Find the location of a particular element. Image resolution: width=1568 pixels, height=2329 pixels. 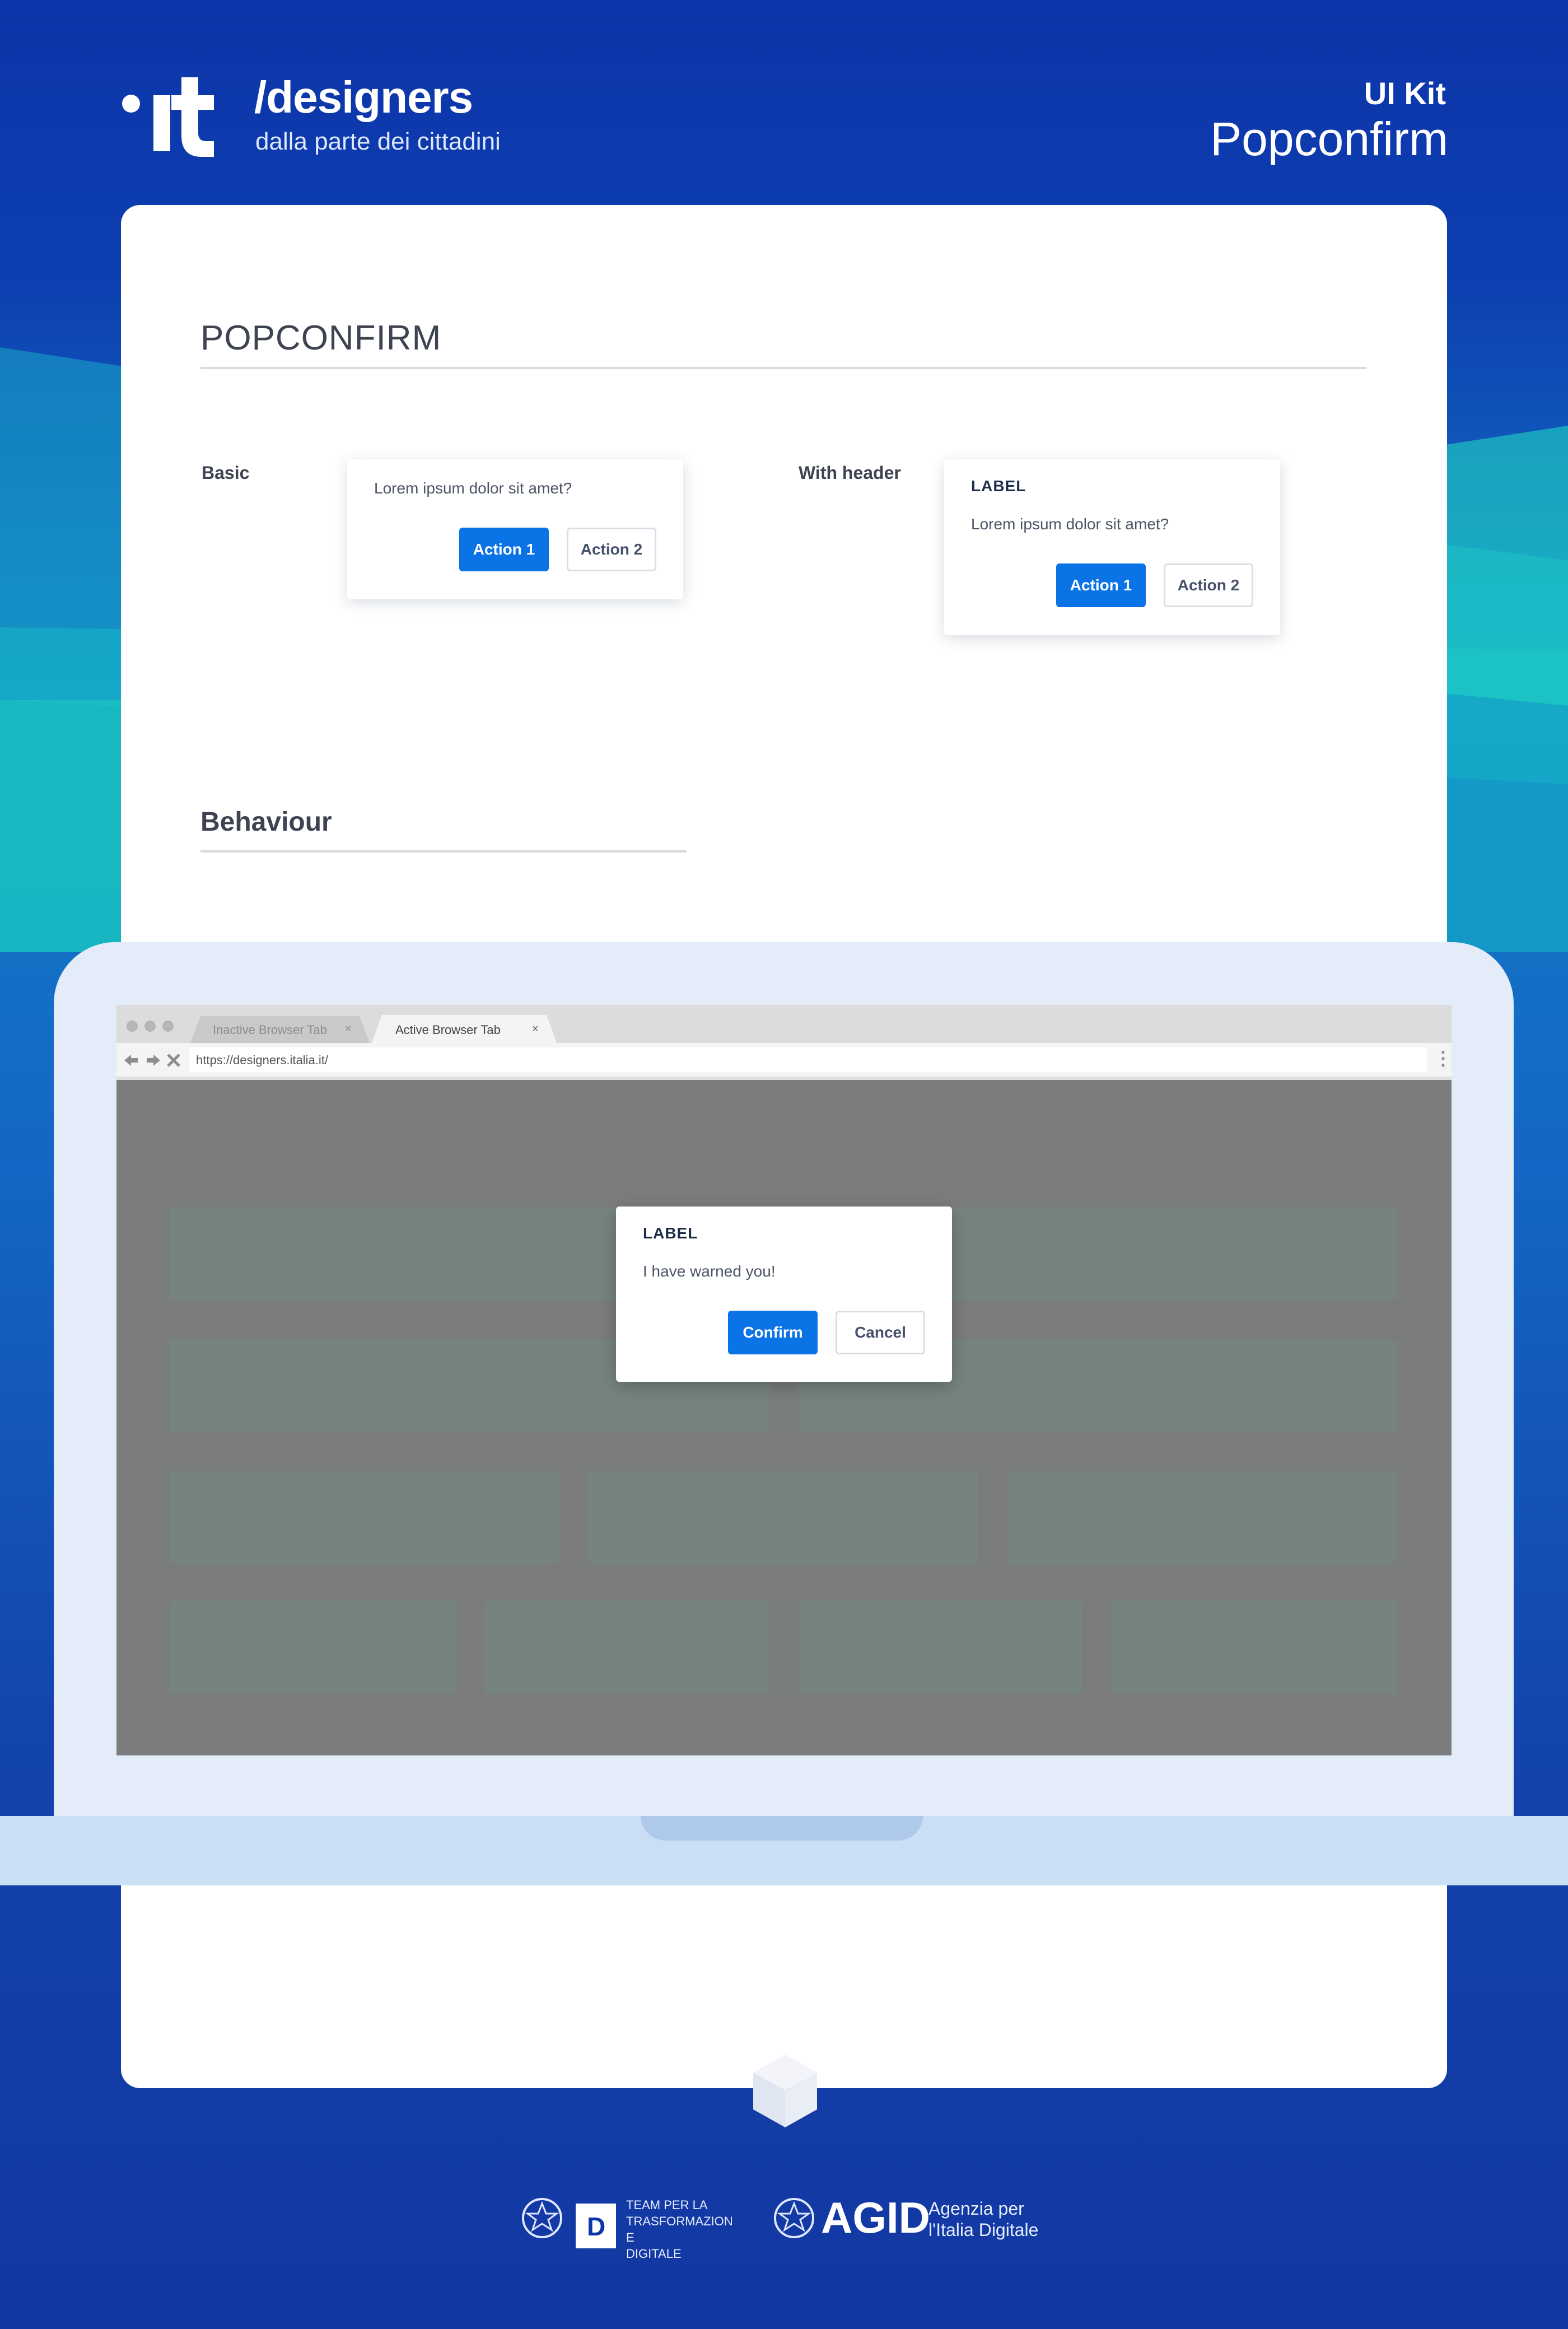

nav-buttons is located at coordinates (152, 1060).